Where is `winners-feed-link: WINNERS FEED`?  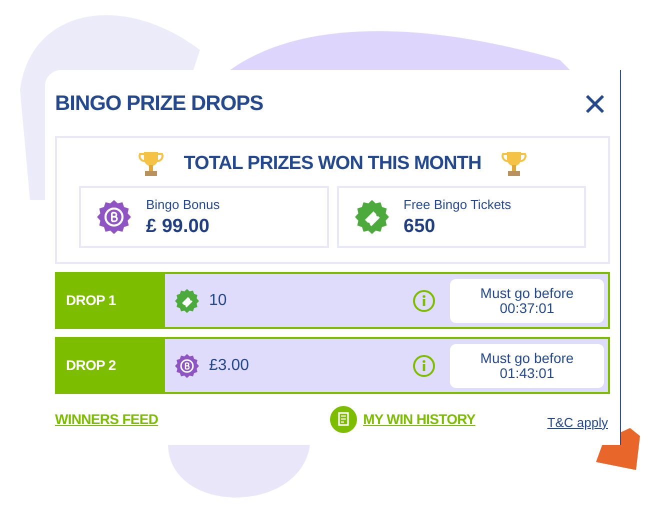
winners-feed-link: WINNERS FEED is located at coordinates (106, 419).